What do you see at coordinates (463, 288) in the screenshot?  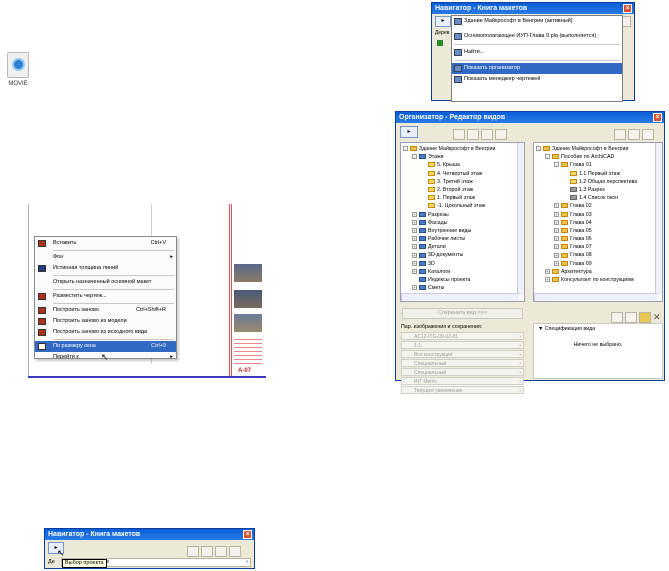 I see `tree-item: + Сметы` at bounding box center [463, 288].